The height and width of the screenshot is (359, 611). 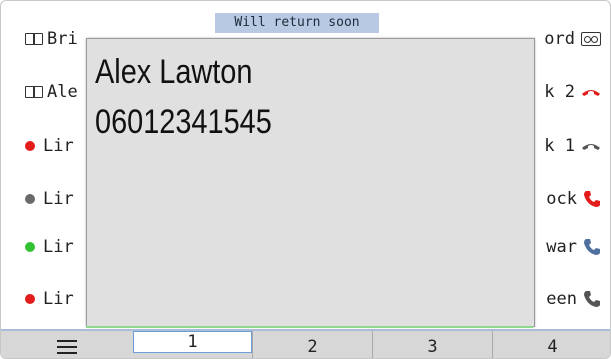 I want to click on list-item-left-3: Lir, so click(x=49, y=146).